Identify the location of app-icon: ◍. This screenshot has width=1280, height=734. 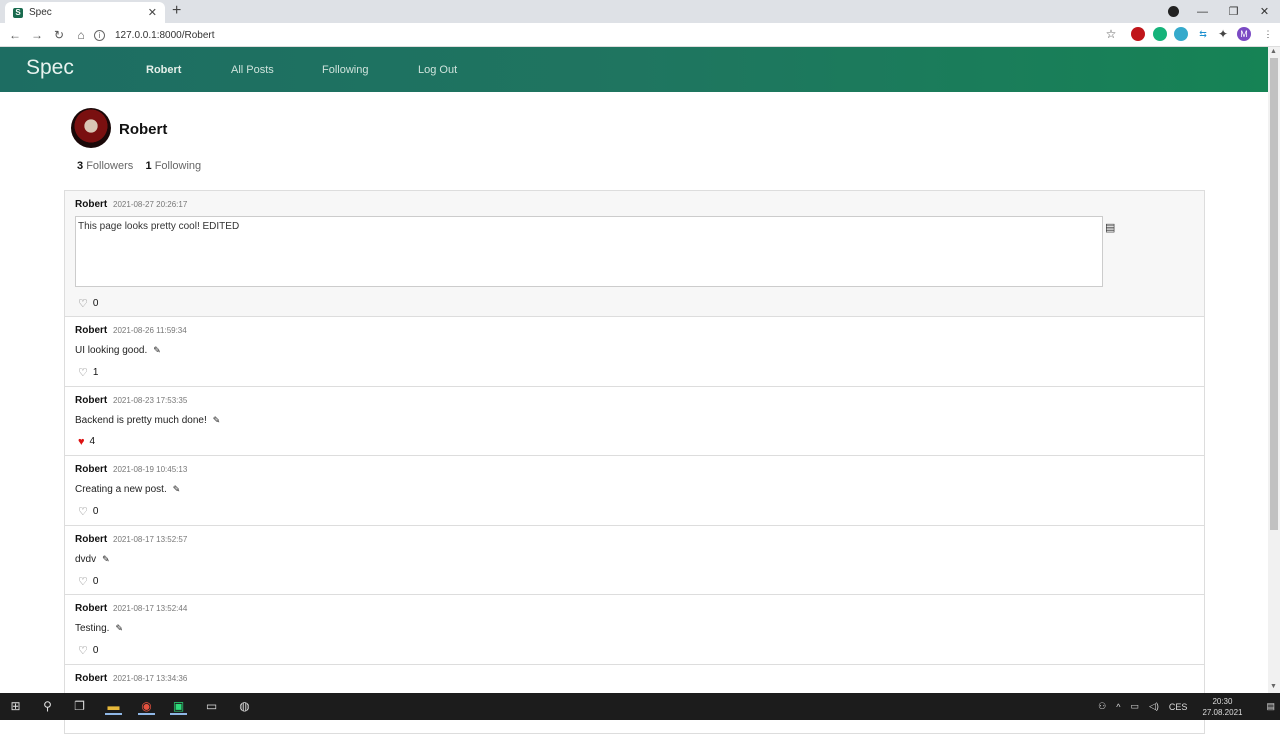
(244, 706).